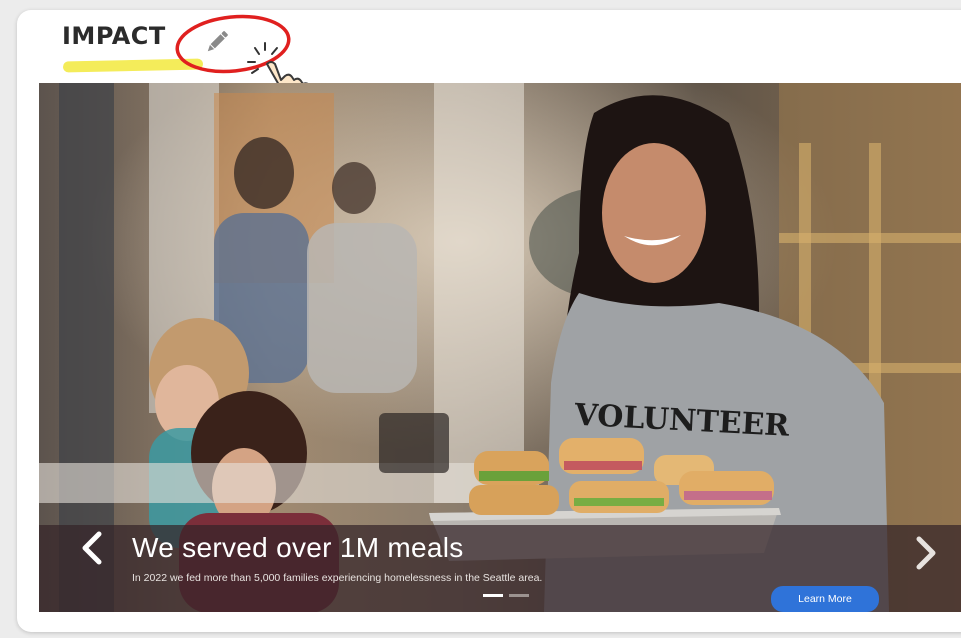 The image size is (961, 638). Describe the element at coordinates (92, 548) in the screenshot. I see `chevron-left-icon` at that location.